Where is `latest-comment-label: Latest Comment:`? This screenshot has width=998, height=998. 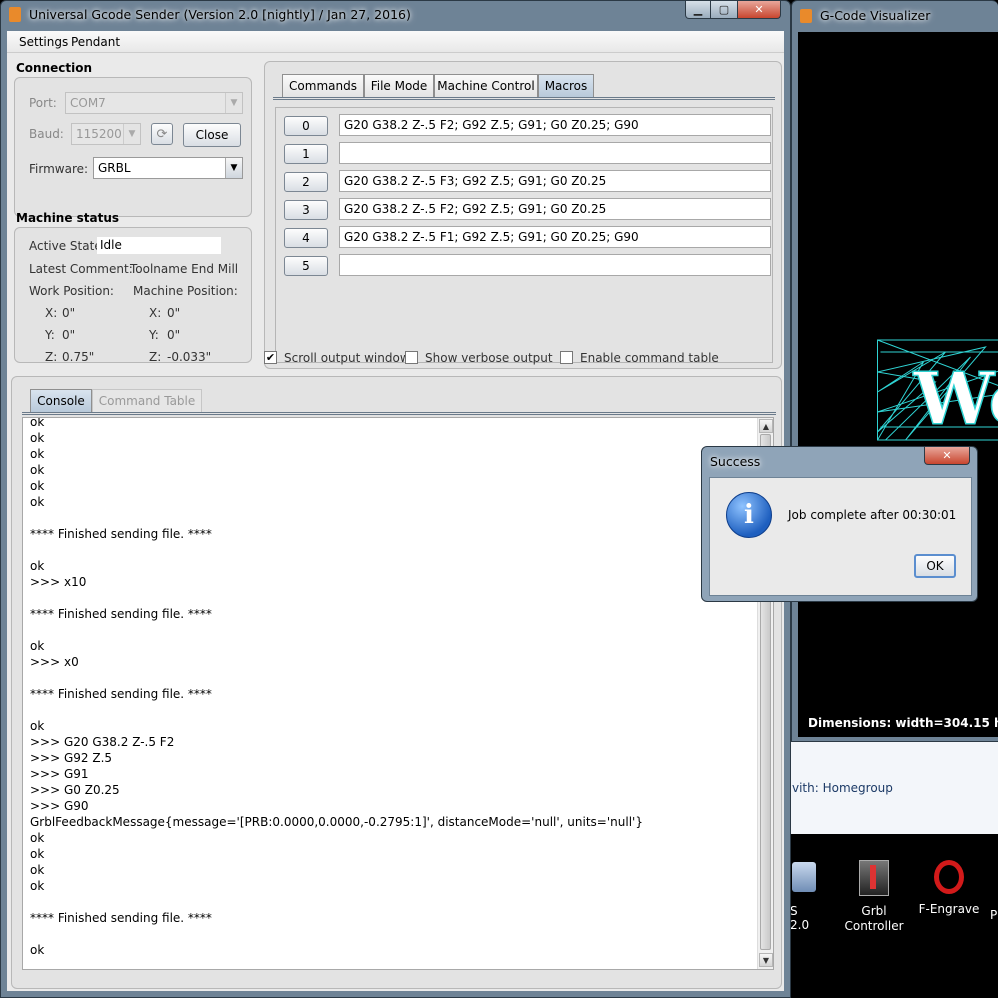 latest-comment-label: Latest Comment: is located at coordinates (81, 269).